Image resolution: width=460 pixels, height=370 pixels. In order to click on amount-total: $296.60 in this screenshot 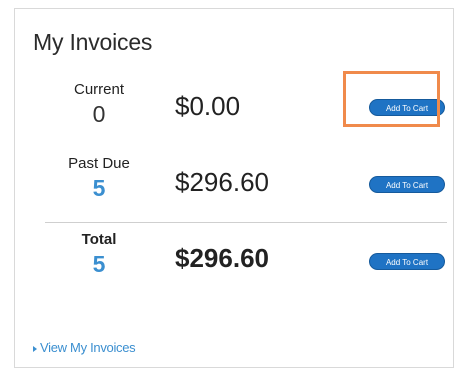, I will do `click(222, 258)`.